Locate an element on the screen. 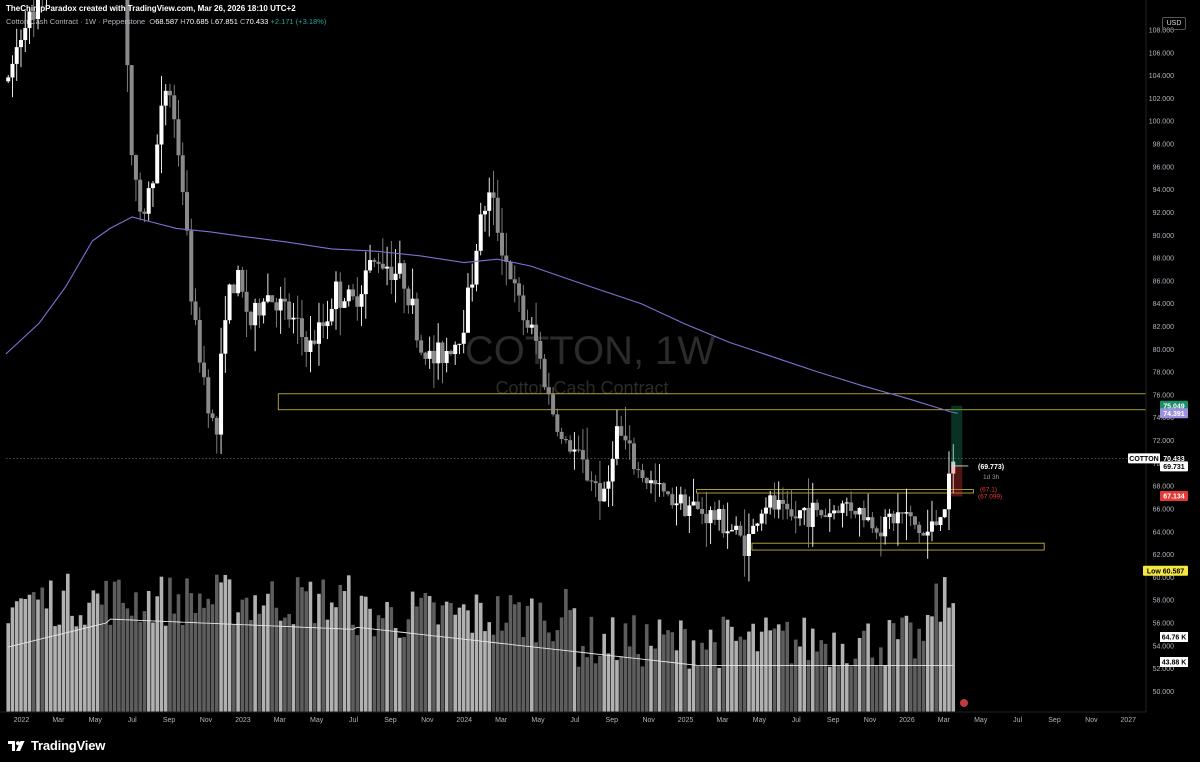 The width and height of the screenshot is (1200, 762). open-value: 68.587 is located at coordinates (167, 21).